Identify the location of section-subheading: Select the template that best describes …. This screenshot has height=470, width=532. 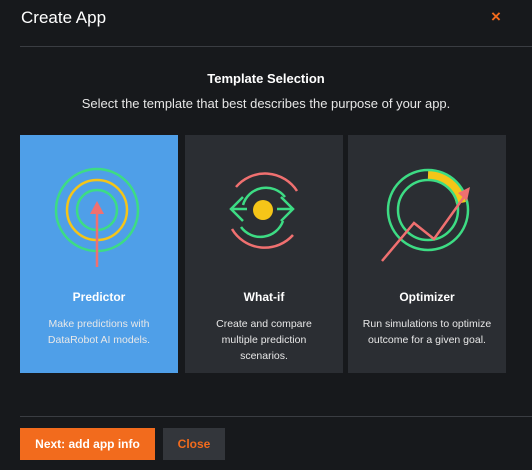
(266, 103).